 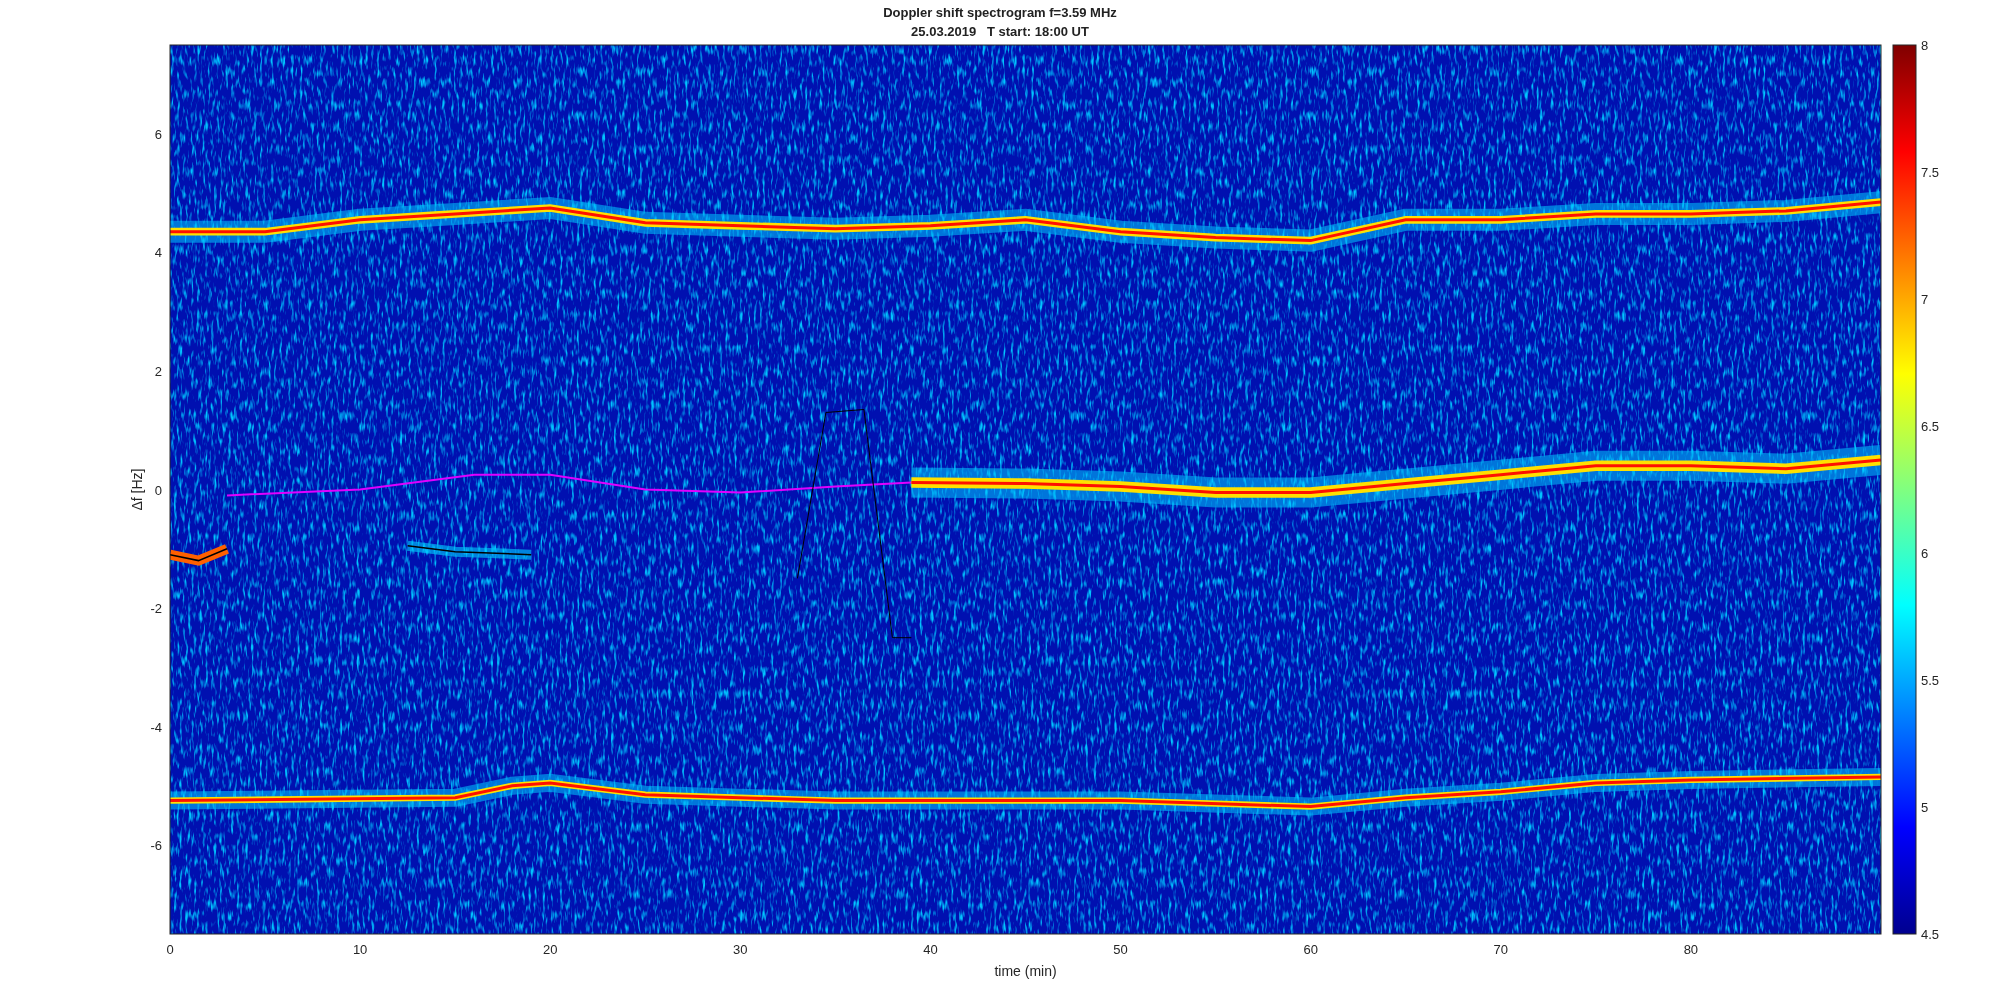 I want to click on x-tick-label: 50, so click(x=1120, y=949).